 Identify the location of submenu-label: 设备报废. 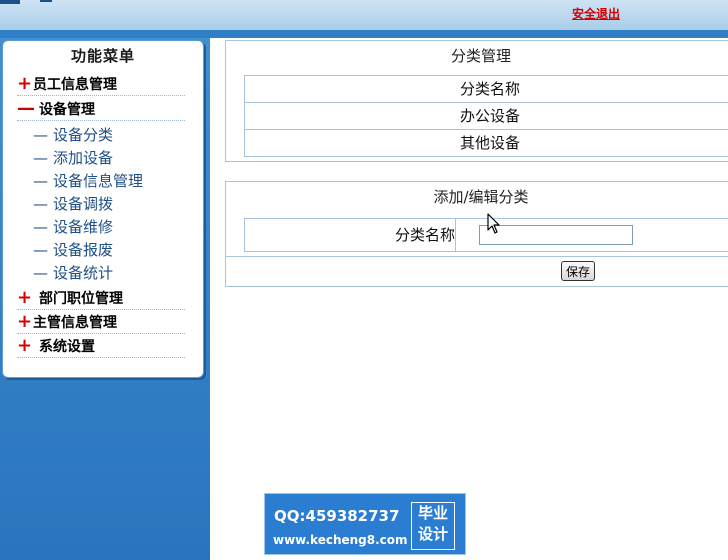
(83, 250).